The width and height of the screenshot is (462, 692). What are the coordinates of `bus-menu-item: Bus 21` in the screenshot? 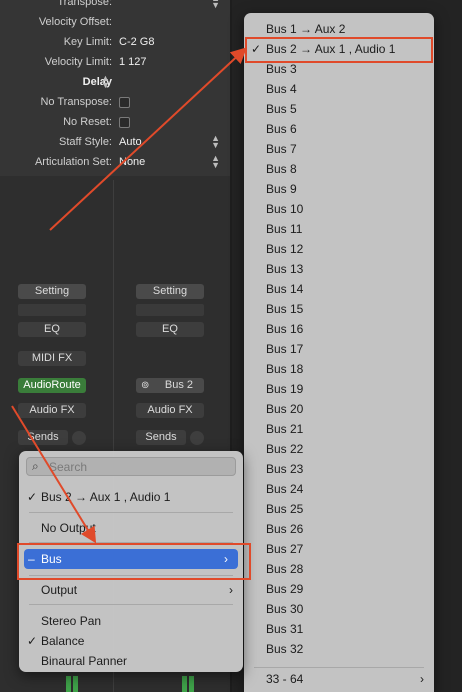 It's located at (339, 429).